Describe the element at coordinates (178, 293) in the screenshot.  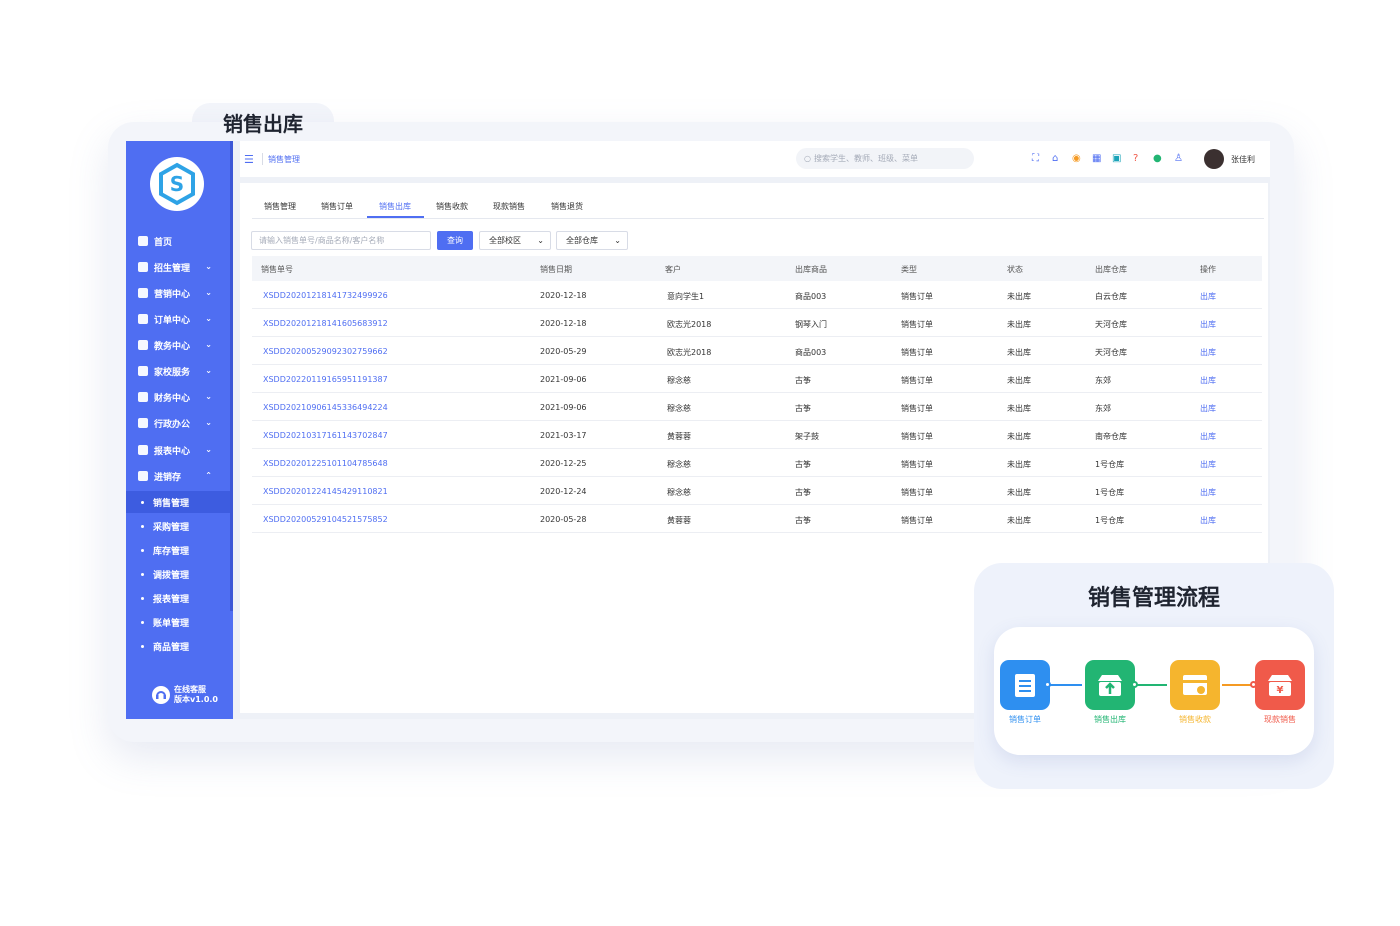
I see `sidebar-item-marketing: 营销中心 ⌄` at that location.